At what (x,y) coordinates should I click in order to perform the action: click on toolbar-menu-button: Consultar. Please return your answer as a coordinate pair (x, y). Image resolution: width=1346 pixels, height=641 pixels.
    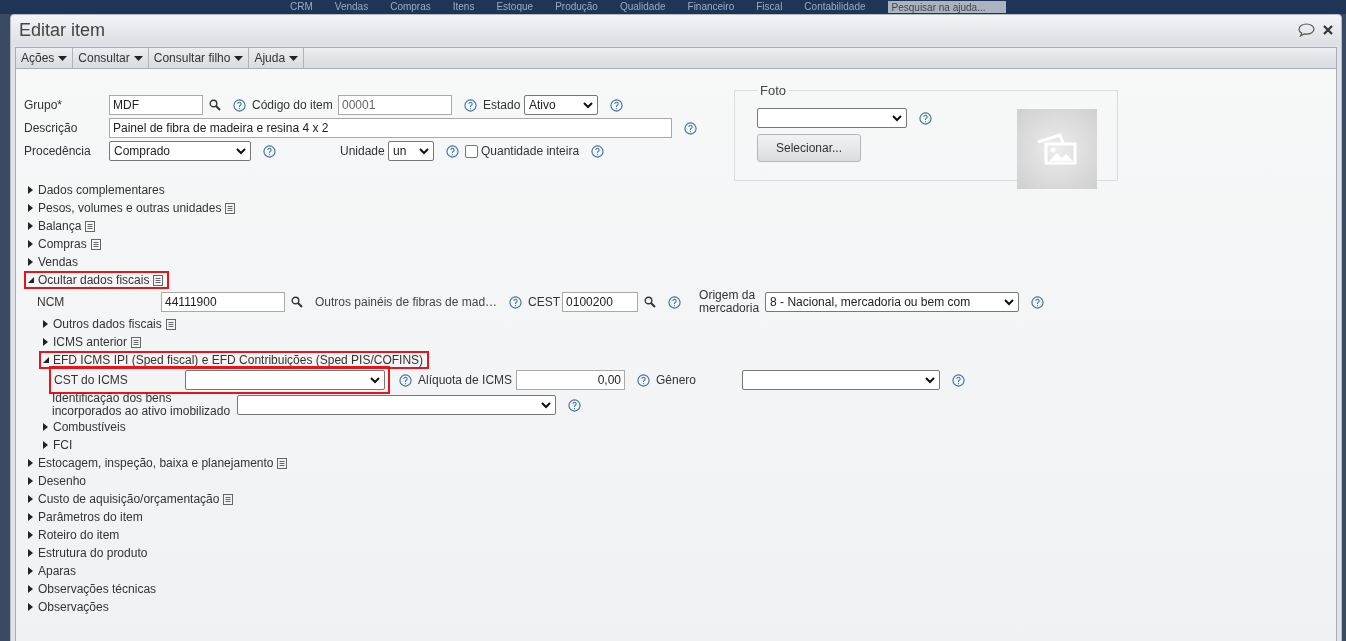
    Looking at the image, I should click on (111, 58).